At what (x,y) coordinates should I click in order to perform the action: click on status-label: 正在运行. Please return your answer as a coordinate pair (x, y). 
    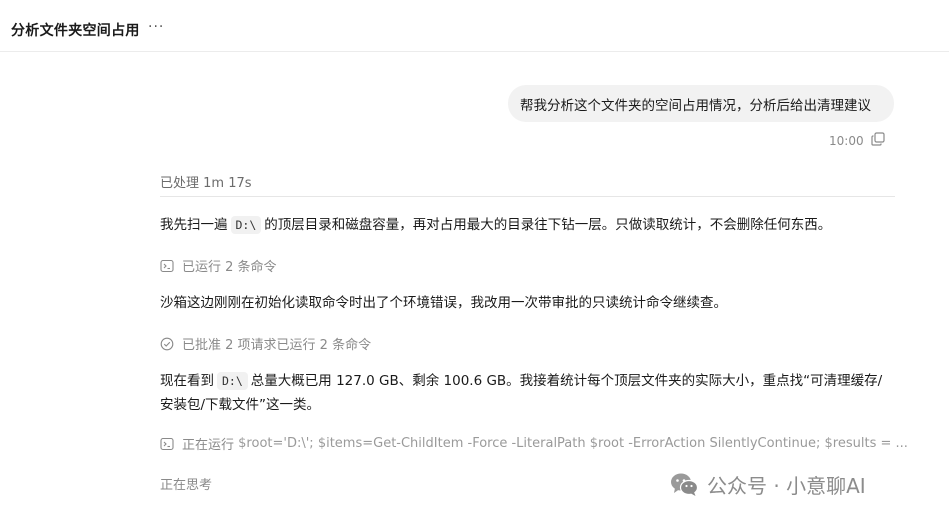
    Looking at the image, I should click on (208, 445).